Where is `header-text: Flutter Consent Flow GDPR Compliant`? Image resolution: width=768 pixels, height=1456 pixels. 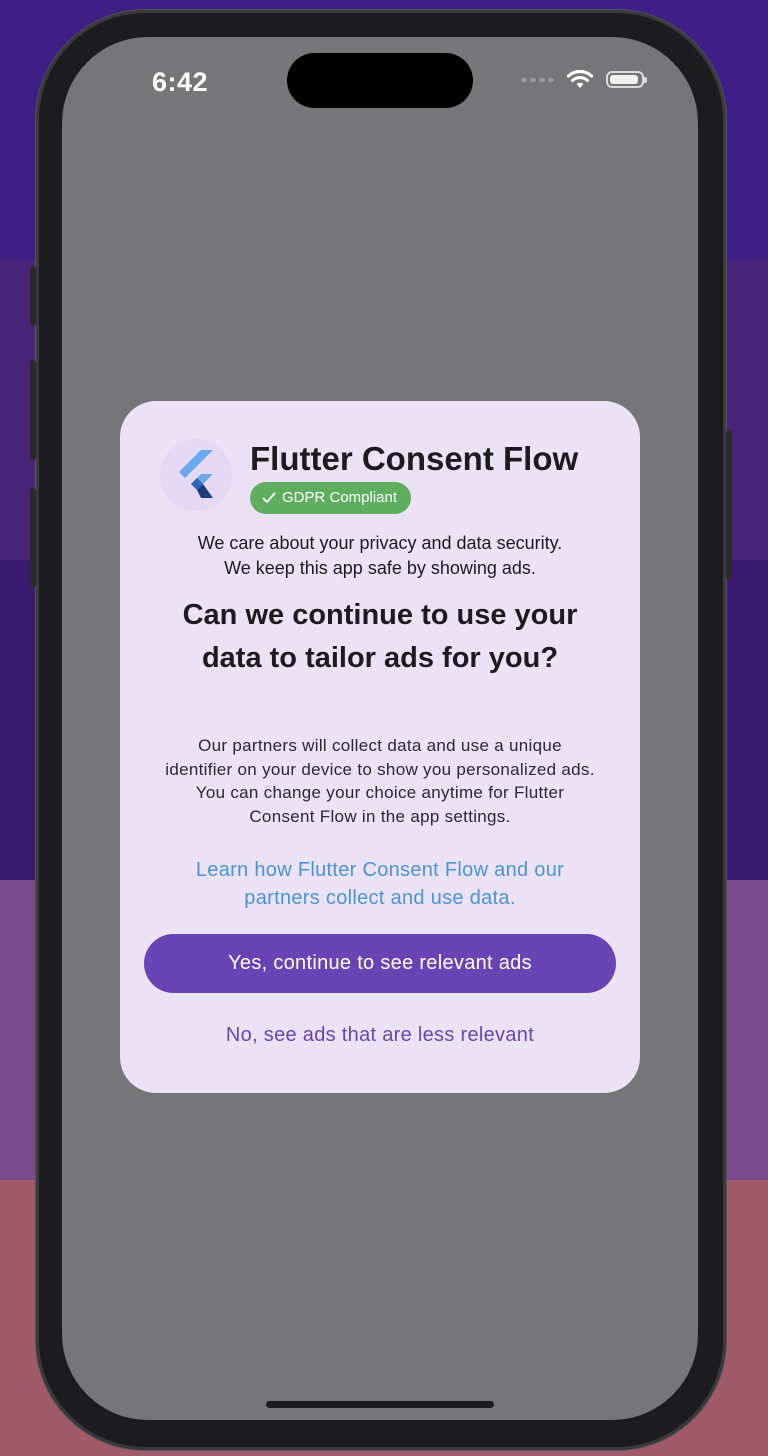
header-text: Flutter Consent Flow GDPR Compliant is located at coordinates (414, 476).